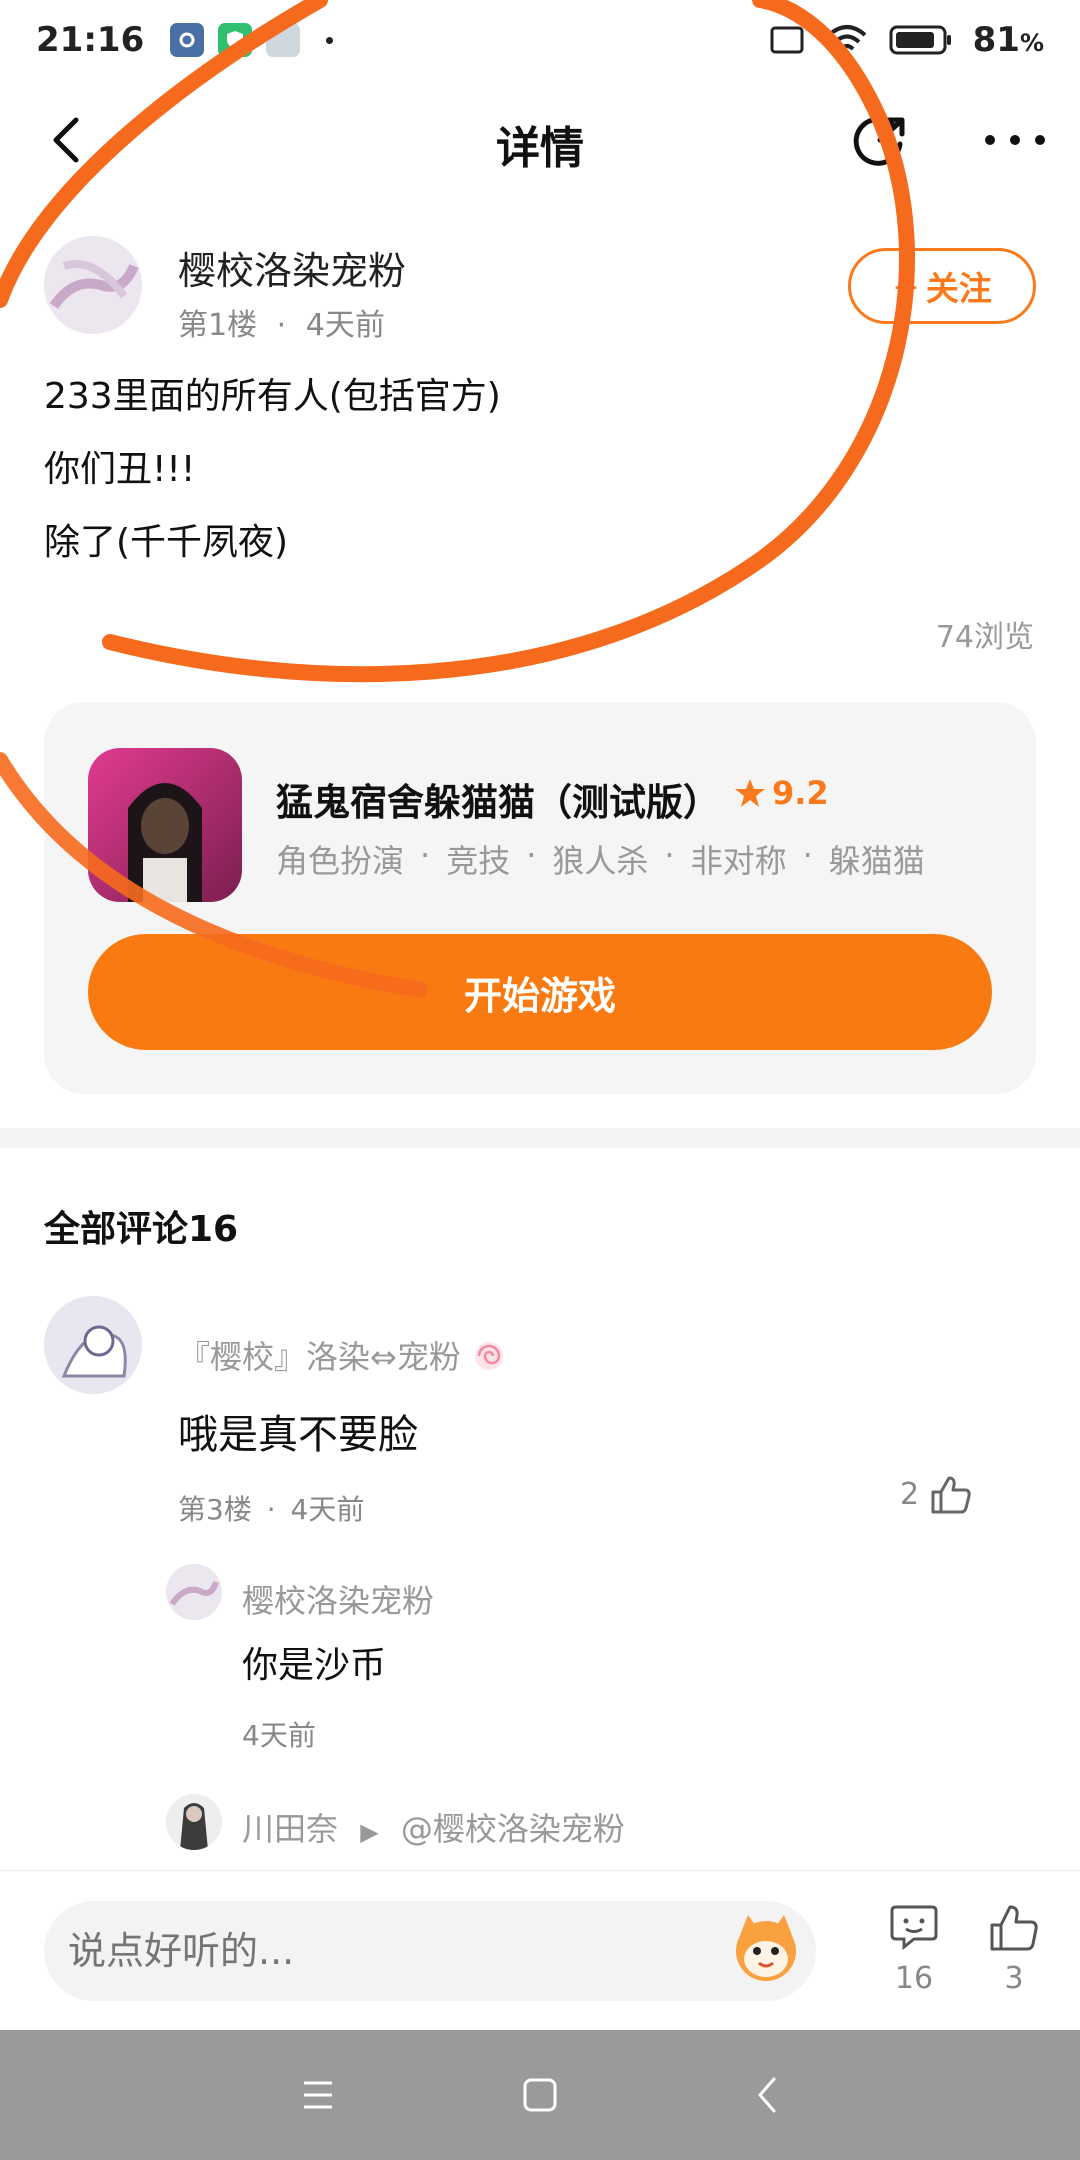  Describe the element at coordinates (330, 40) in the screenshot. I see `more-notifications-dot` at that location.